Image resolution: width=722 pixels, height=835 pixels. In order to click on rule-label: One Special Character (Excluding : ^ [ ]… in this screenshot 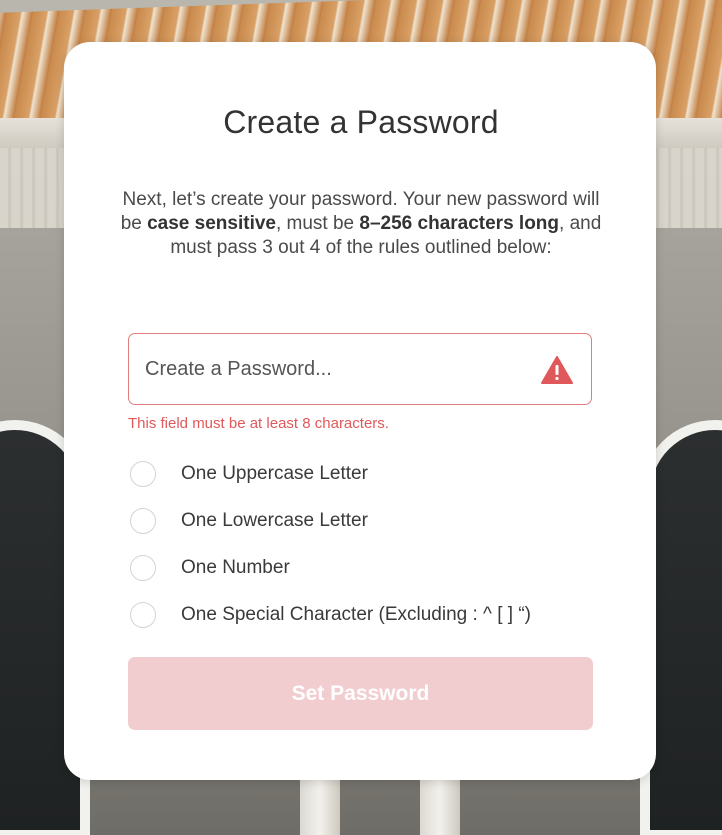, I will do `click(356, 614)`.